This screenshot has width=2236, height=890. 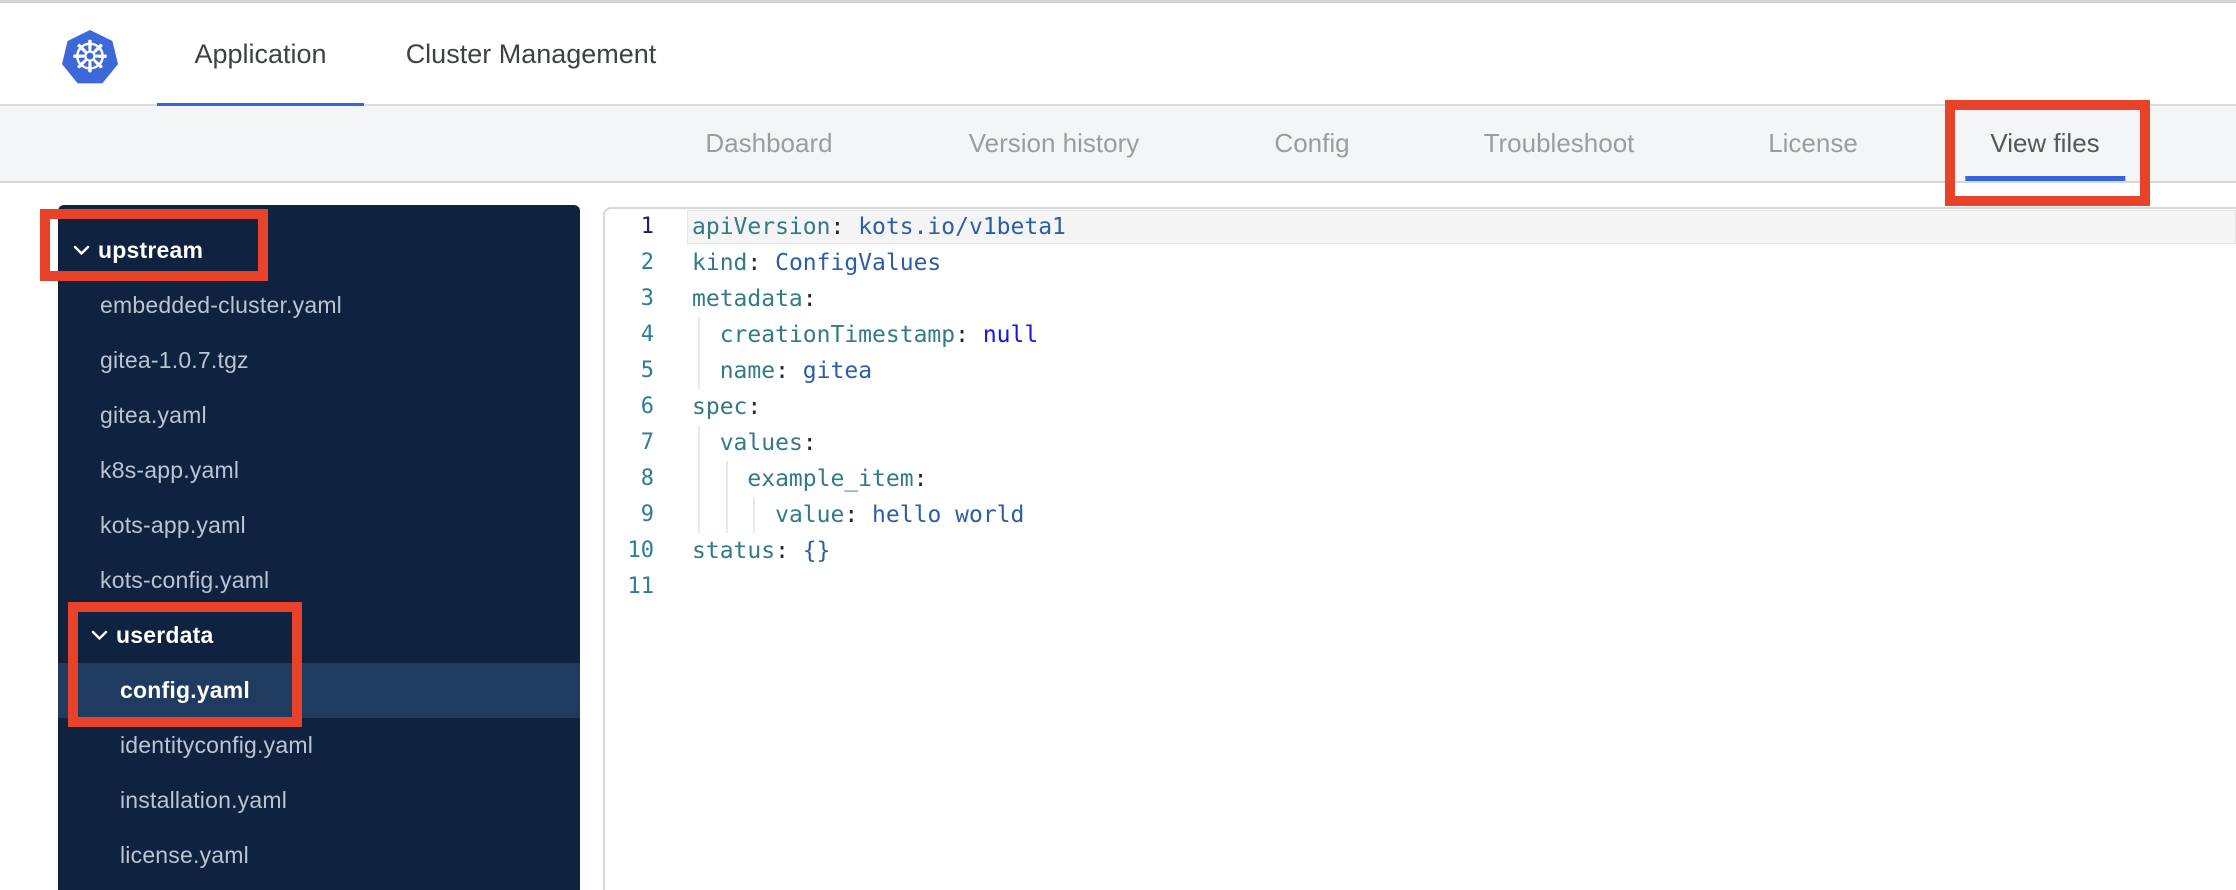 I want to click on line-content, so click(x=1452, y=587).